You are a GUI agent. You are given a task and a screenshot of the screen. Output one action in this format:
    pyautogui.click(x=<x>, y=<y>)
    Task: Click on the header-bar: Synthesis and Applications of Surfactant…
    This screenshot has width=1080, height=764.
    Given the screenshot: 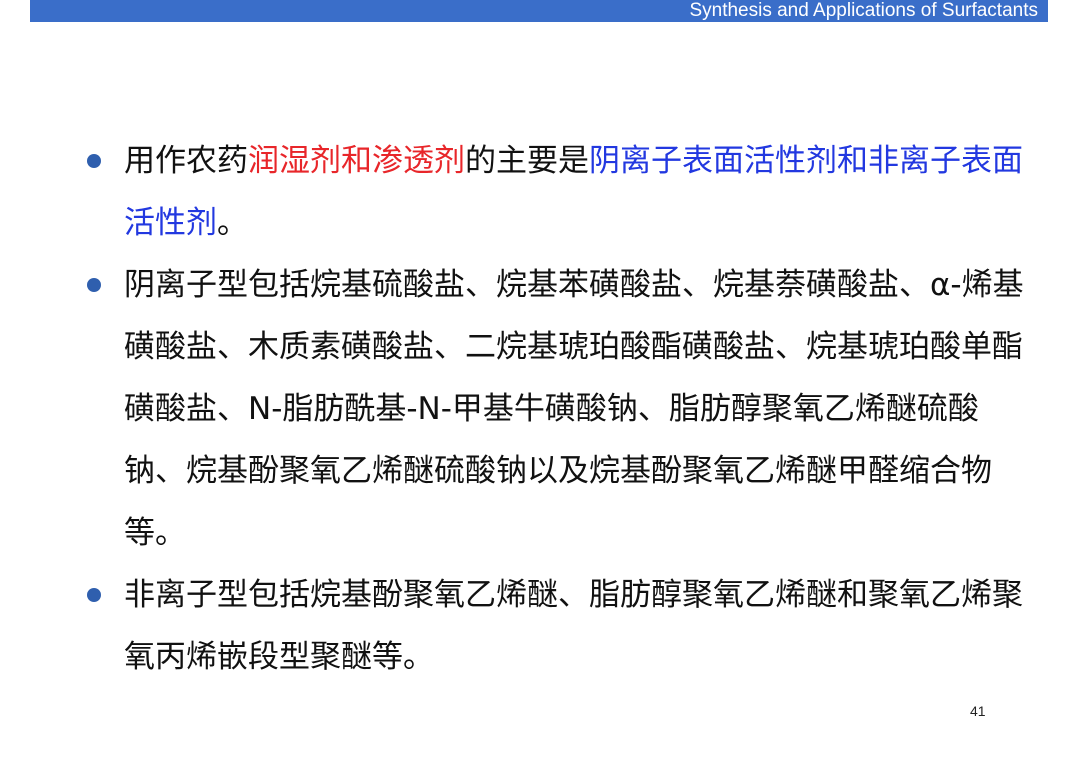 What is the action you would take?
    pyautogui.click(x=539, y=11)
    